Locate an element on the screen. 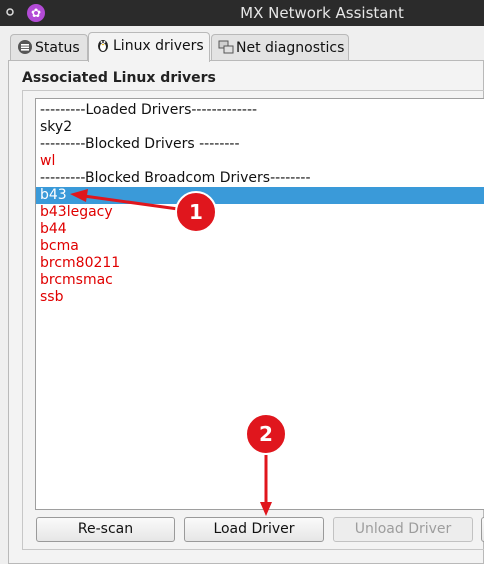  list-item: bcma is located at coordinates (260, 246).